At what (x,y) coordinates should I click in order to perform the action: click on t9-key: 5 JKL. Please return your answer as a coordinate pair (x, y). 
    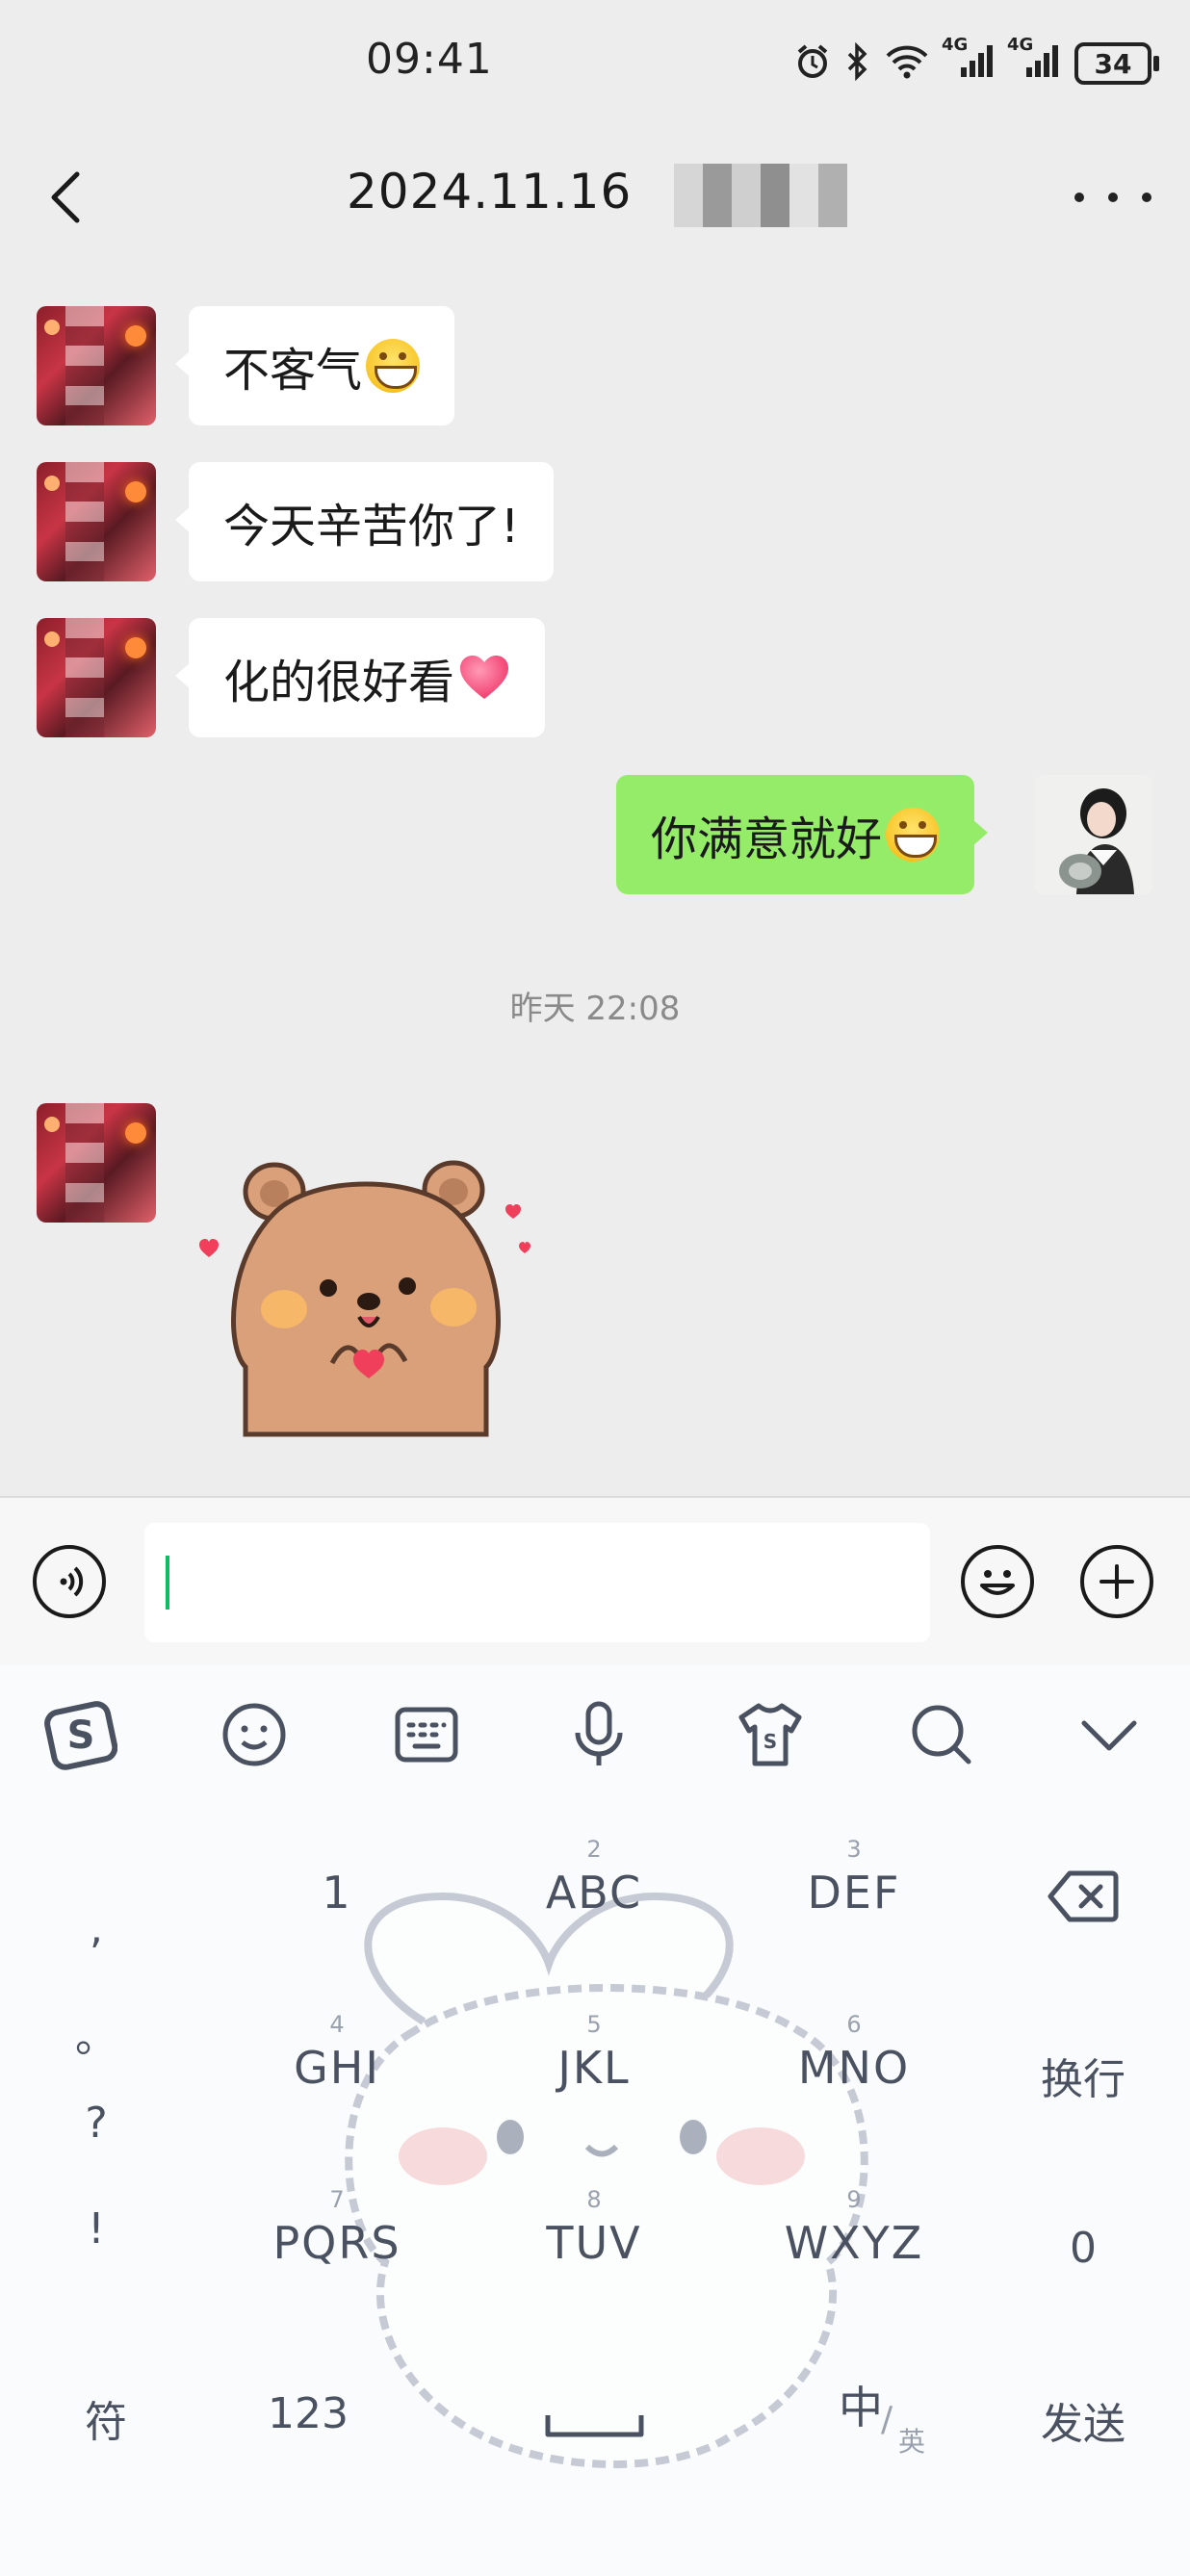
    Looking at the image, I should click on (595, 2054).